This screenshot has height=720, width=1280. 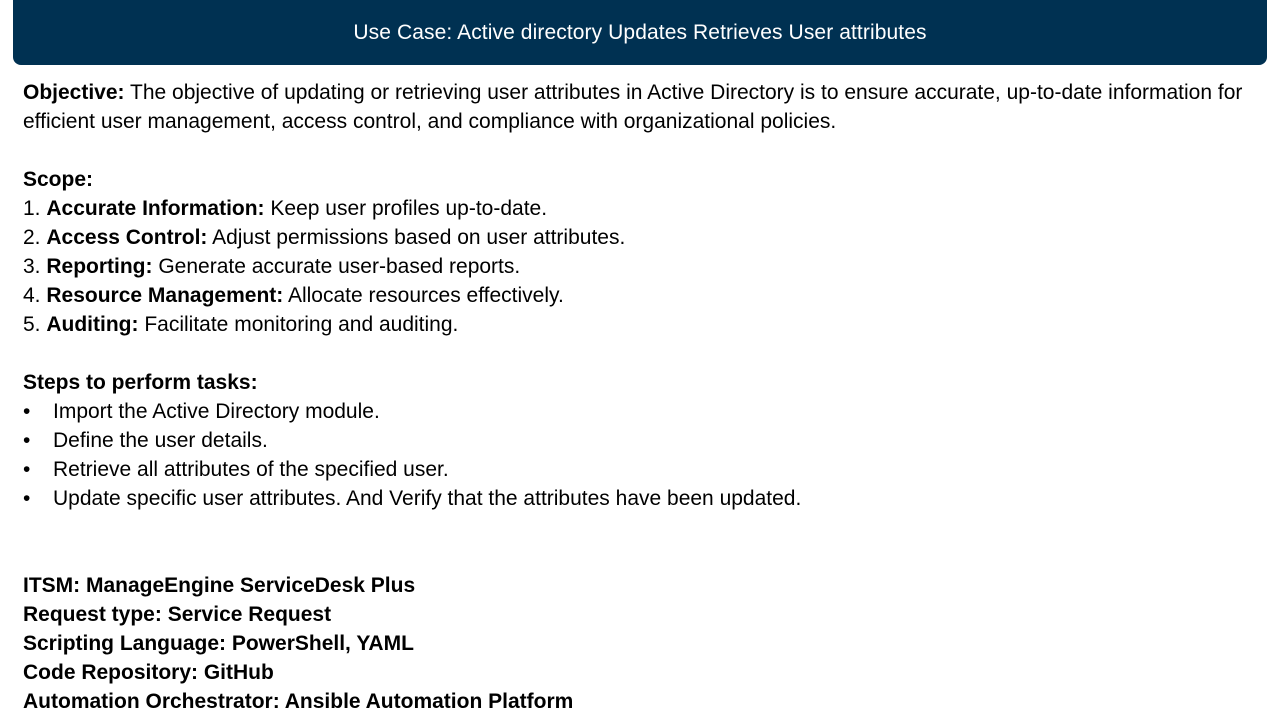 What do you see at coordinates (35, 295) in the screenshot?
I see `scope-item-number: 4.` at bounding box center [35, 295].